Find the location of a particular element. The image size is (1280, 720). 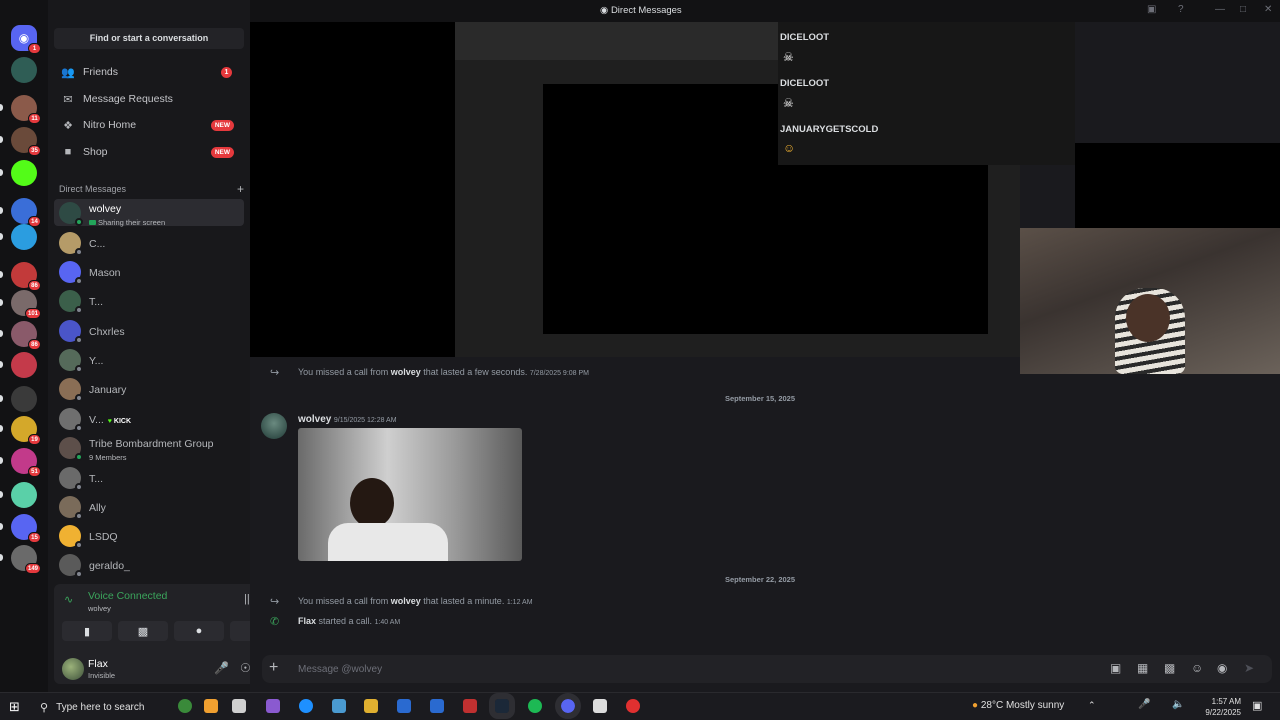

gift-icon: ▣ is located at coordinates (1115, 668).